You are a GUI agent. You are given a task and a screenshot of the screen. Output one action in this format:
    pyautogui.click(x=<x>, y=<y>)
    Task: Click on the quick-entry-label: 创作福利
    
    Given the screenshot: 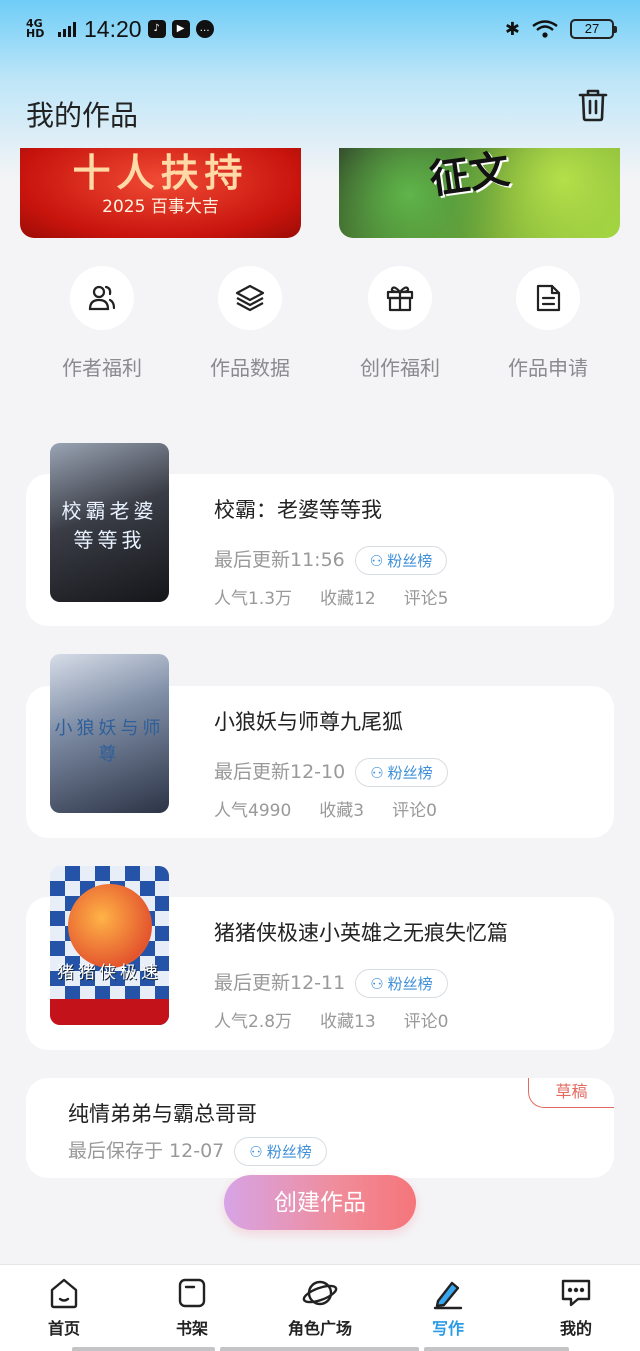 What is the action you would take?
    pyautogui.click(x=400, y=368)
    